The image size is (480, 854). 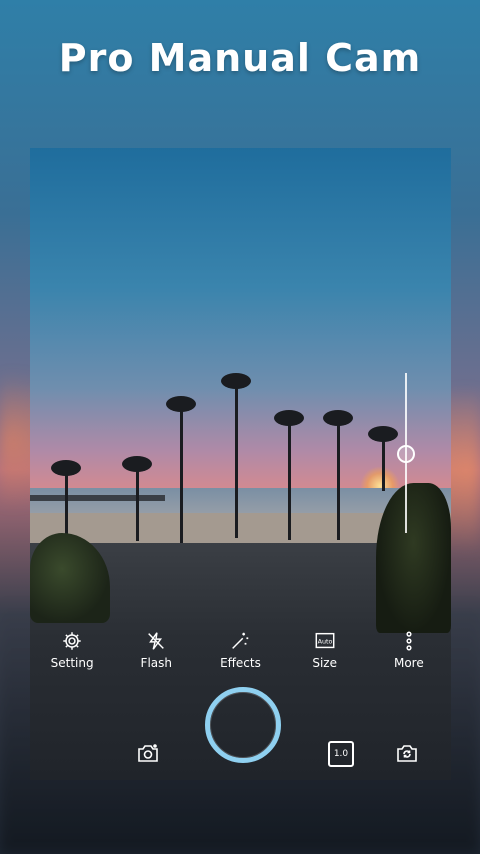 What do you see at coordinates (408, 663) in the screenshot?
I see `more-label: More` at bounding box center [408, 663].